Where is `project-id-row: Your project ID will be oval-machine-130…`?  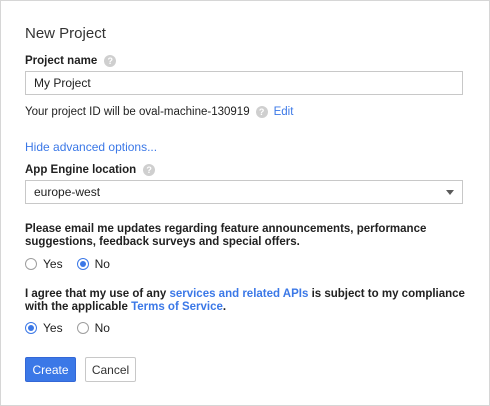
project-id-row: Your project ID will be oval-machine-130… is located at coordinates (159, 112).